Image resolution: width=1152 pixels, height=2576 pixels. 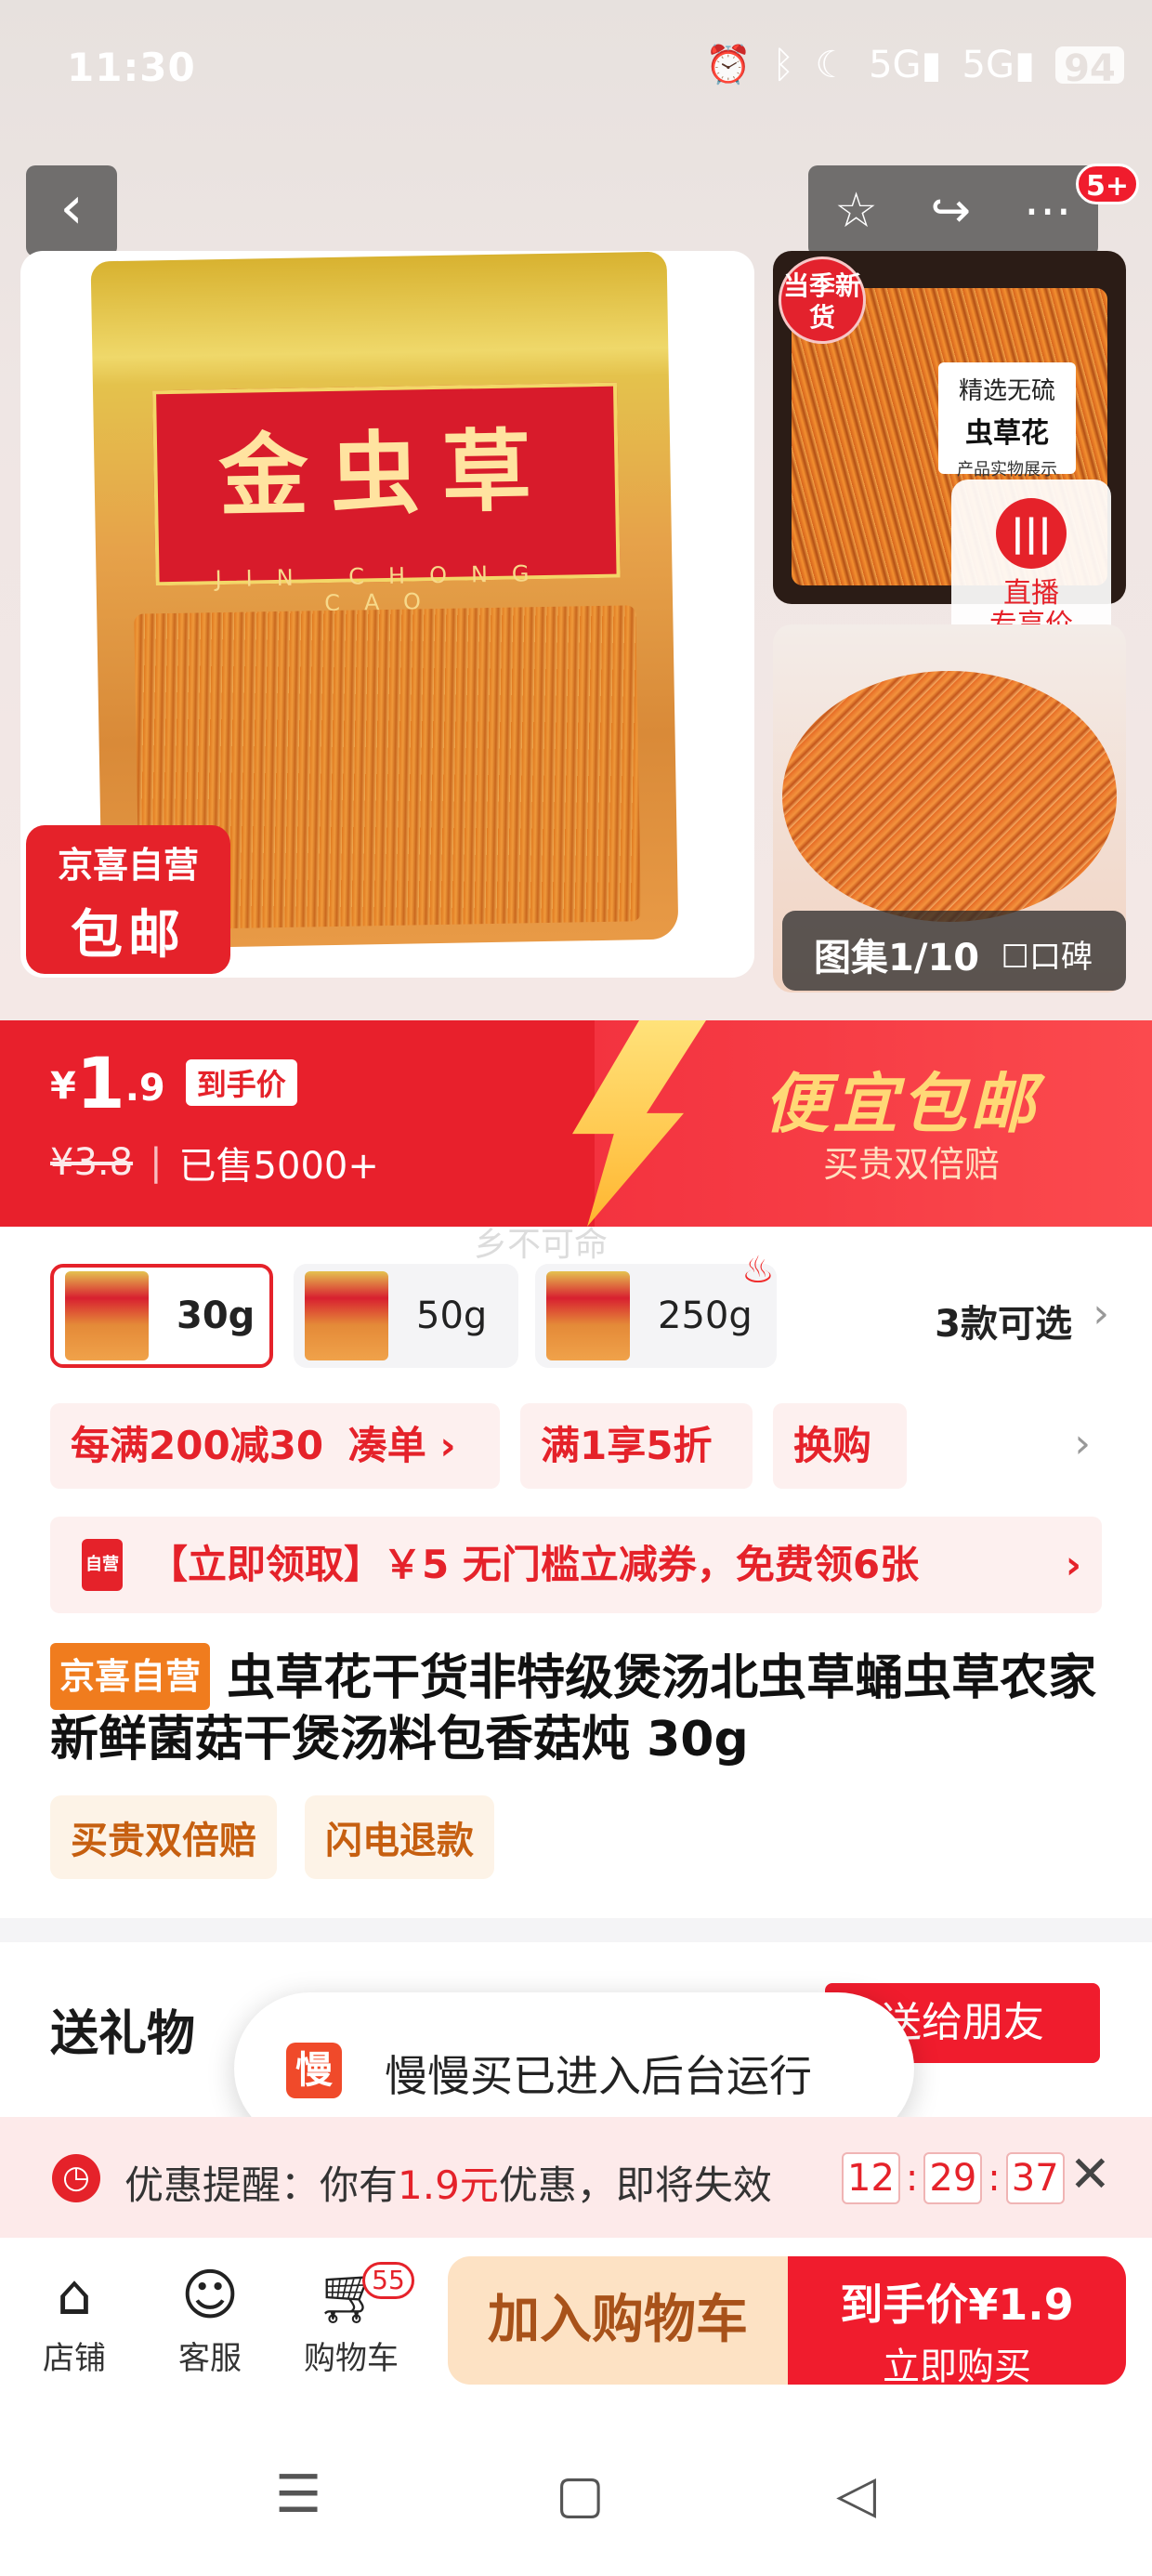 What do you see at coordinates (598, 2076) in the screenshot?
I see `toast-message: 慢慢买已进入后台运行` at bounding box center [598, 2076].